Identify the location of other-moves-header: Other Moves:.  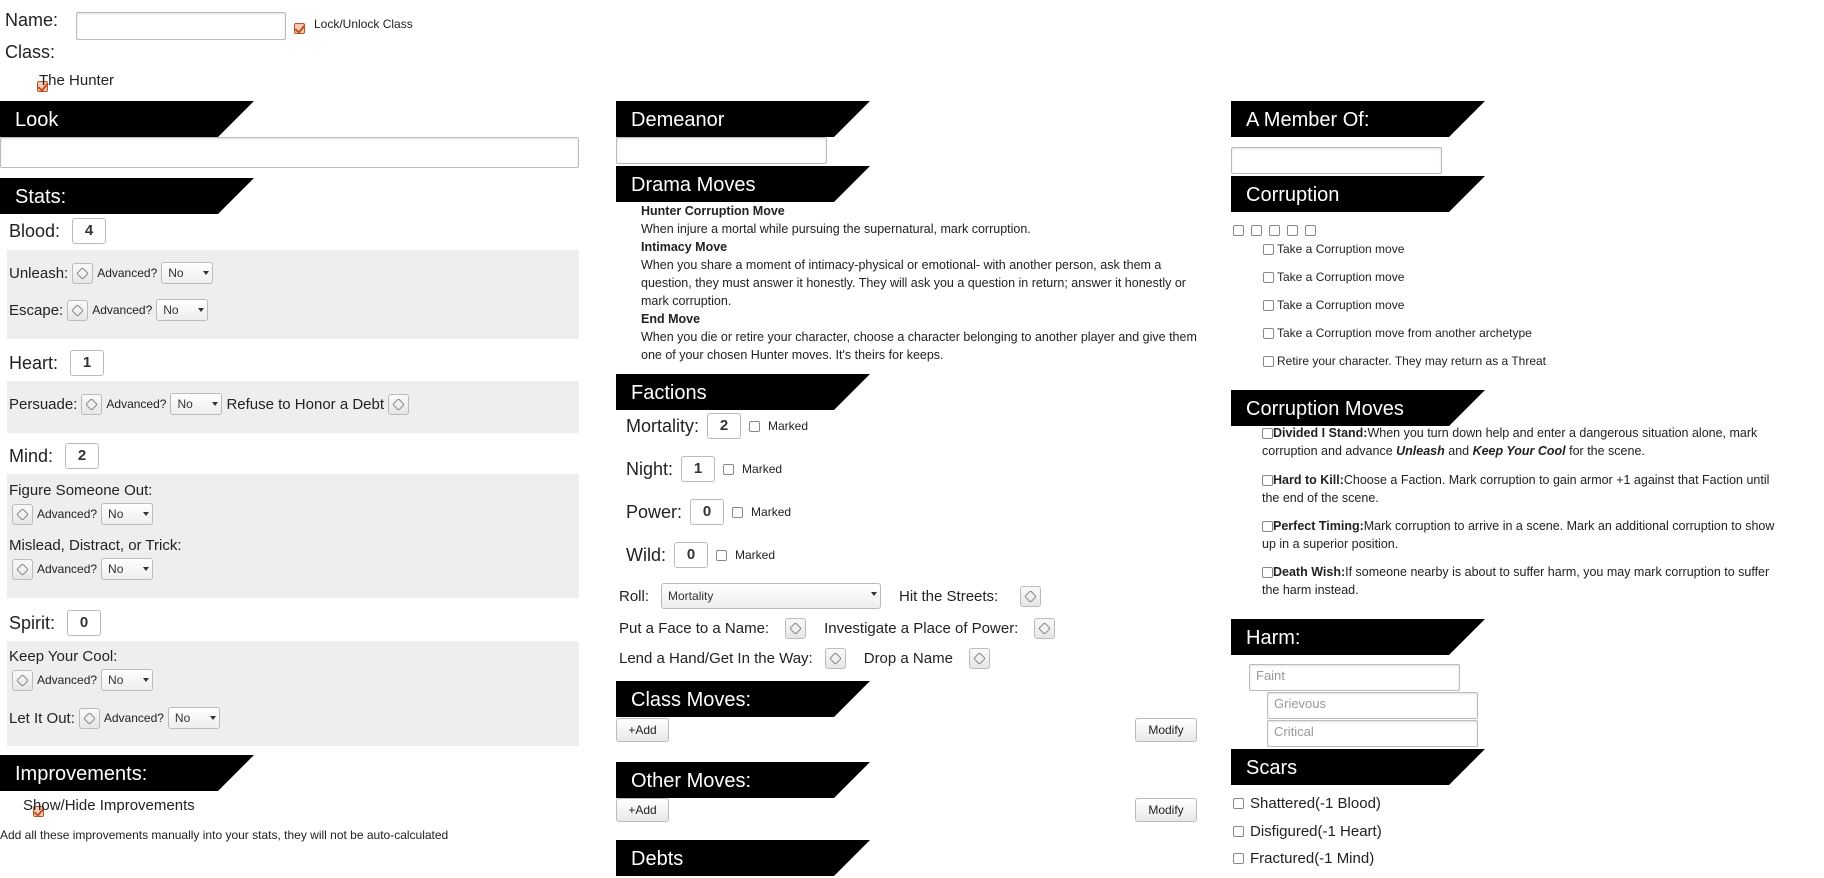
(743, 780).